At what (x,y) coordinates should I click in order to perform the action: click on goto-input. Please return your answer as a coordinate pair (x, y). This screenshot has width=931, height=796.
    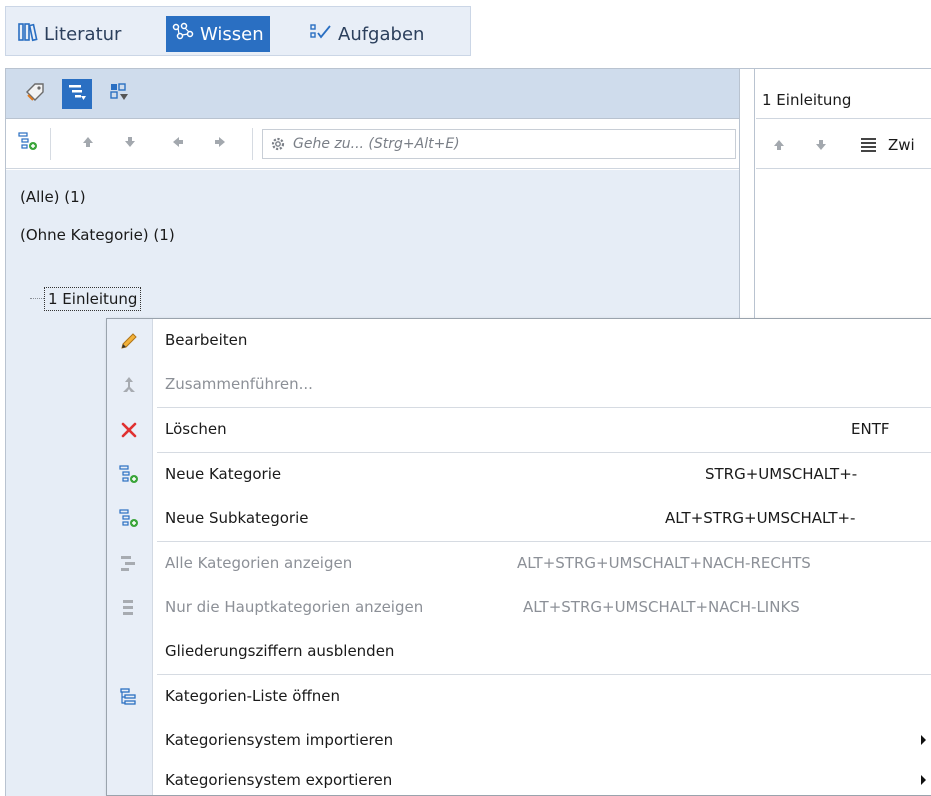
    Looking at the image, I should click on (508, 144).